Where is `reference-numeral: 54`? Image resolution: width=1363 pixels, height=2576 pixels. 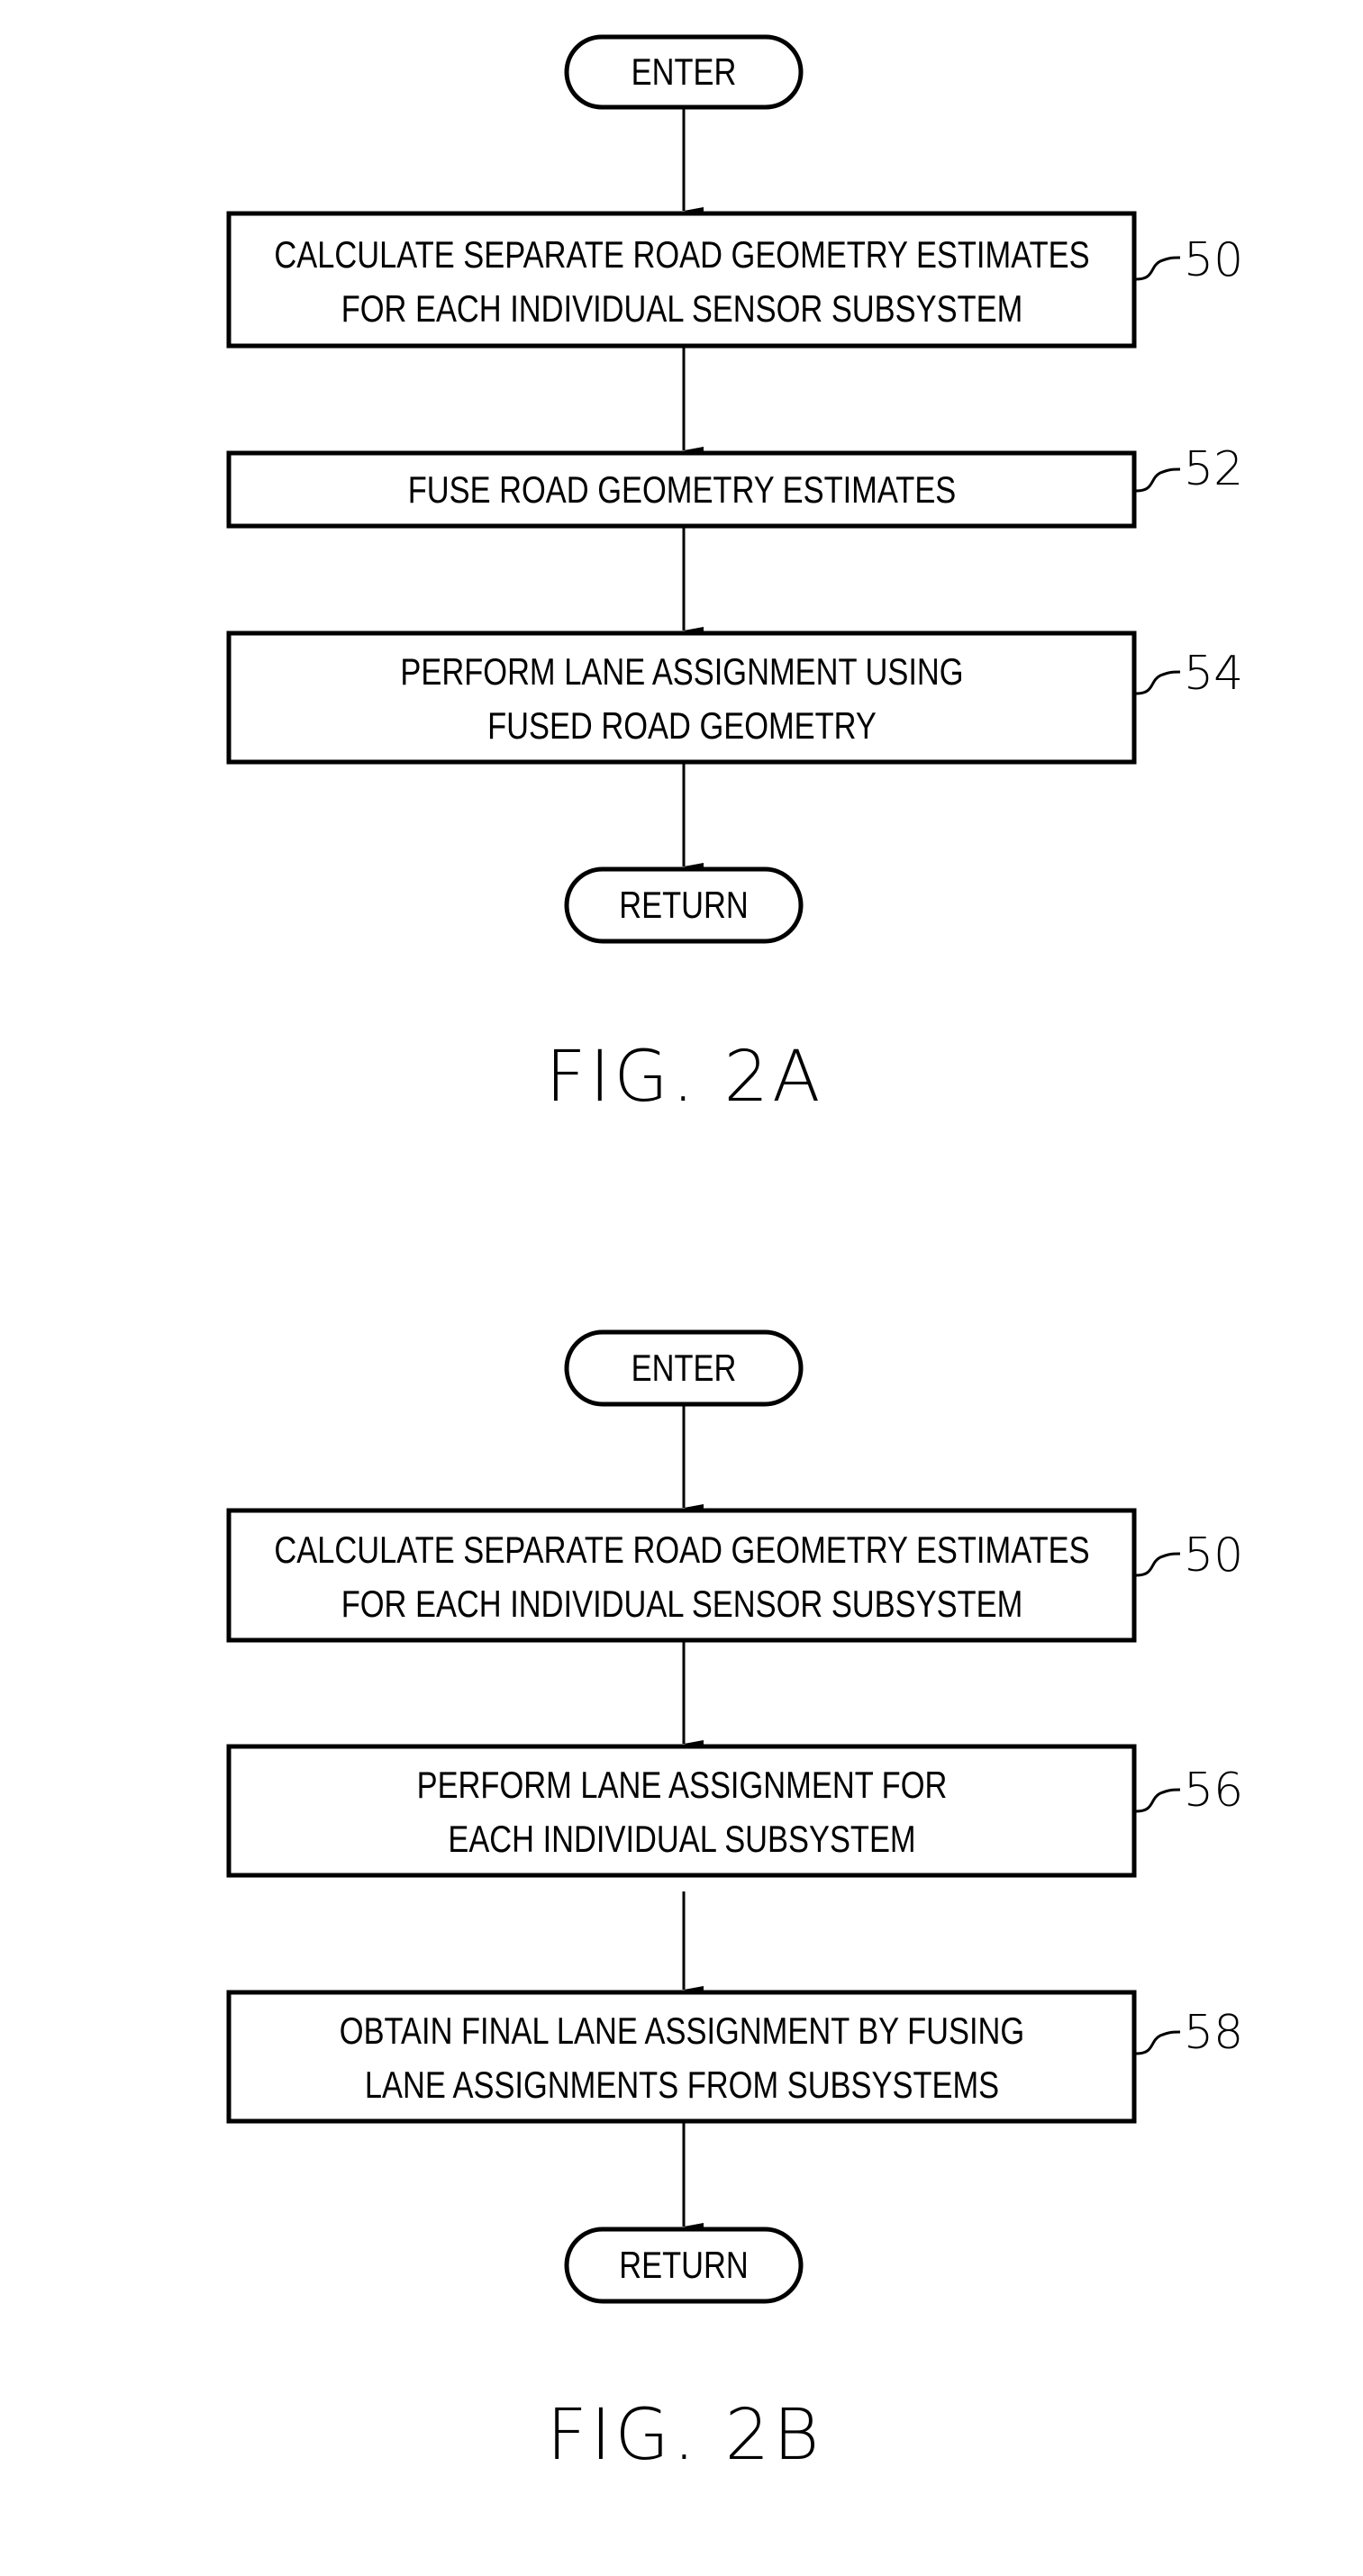 reference-numeral: 54 is located at coordinates (1213, 674).